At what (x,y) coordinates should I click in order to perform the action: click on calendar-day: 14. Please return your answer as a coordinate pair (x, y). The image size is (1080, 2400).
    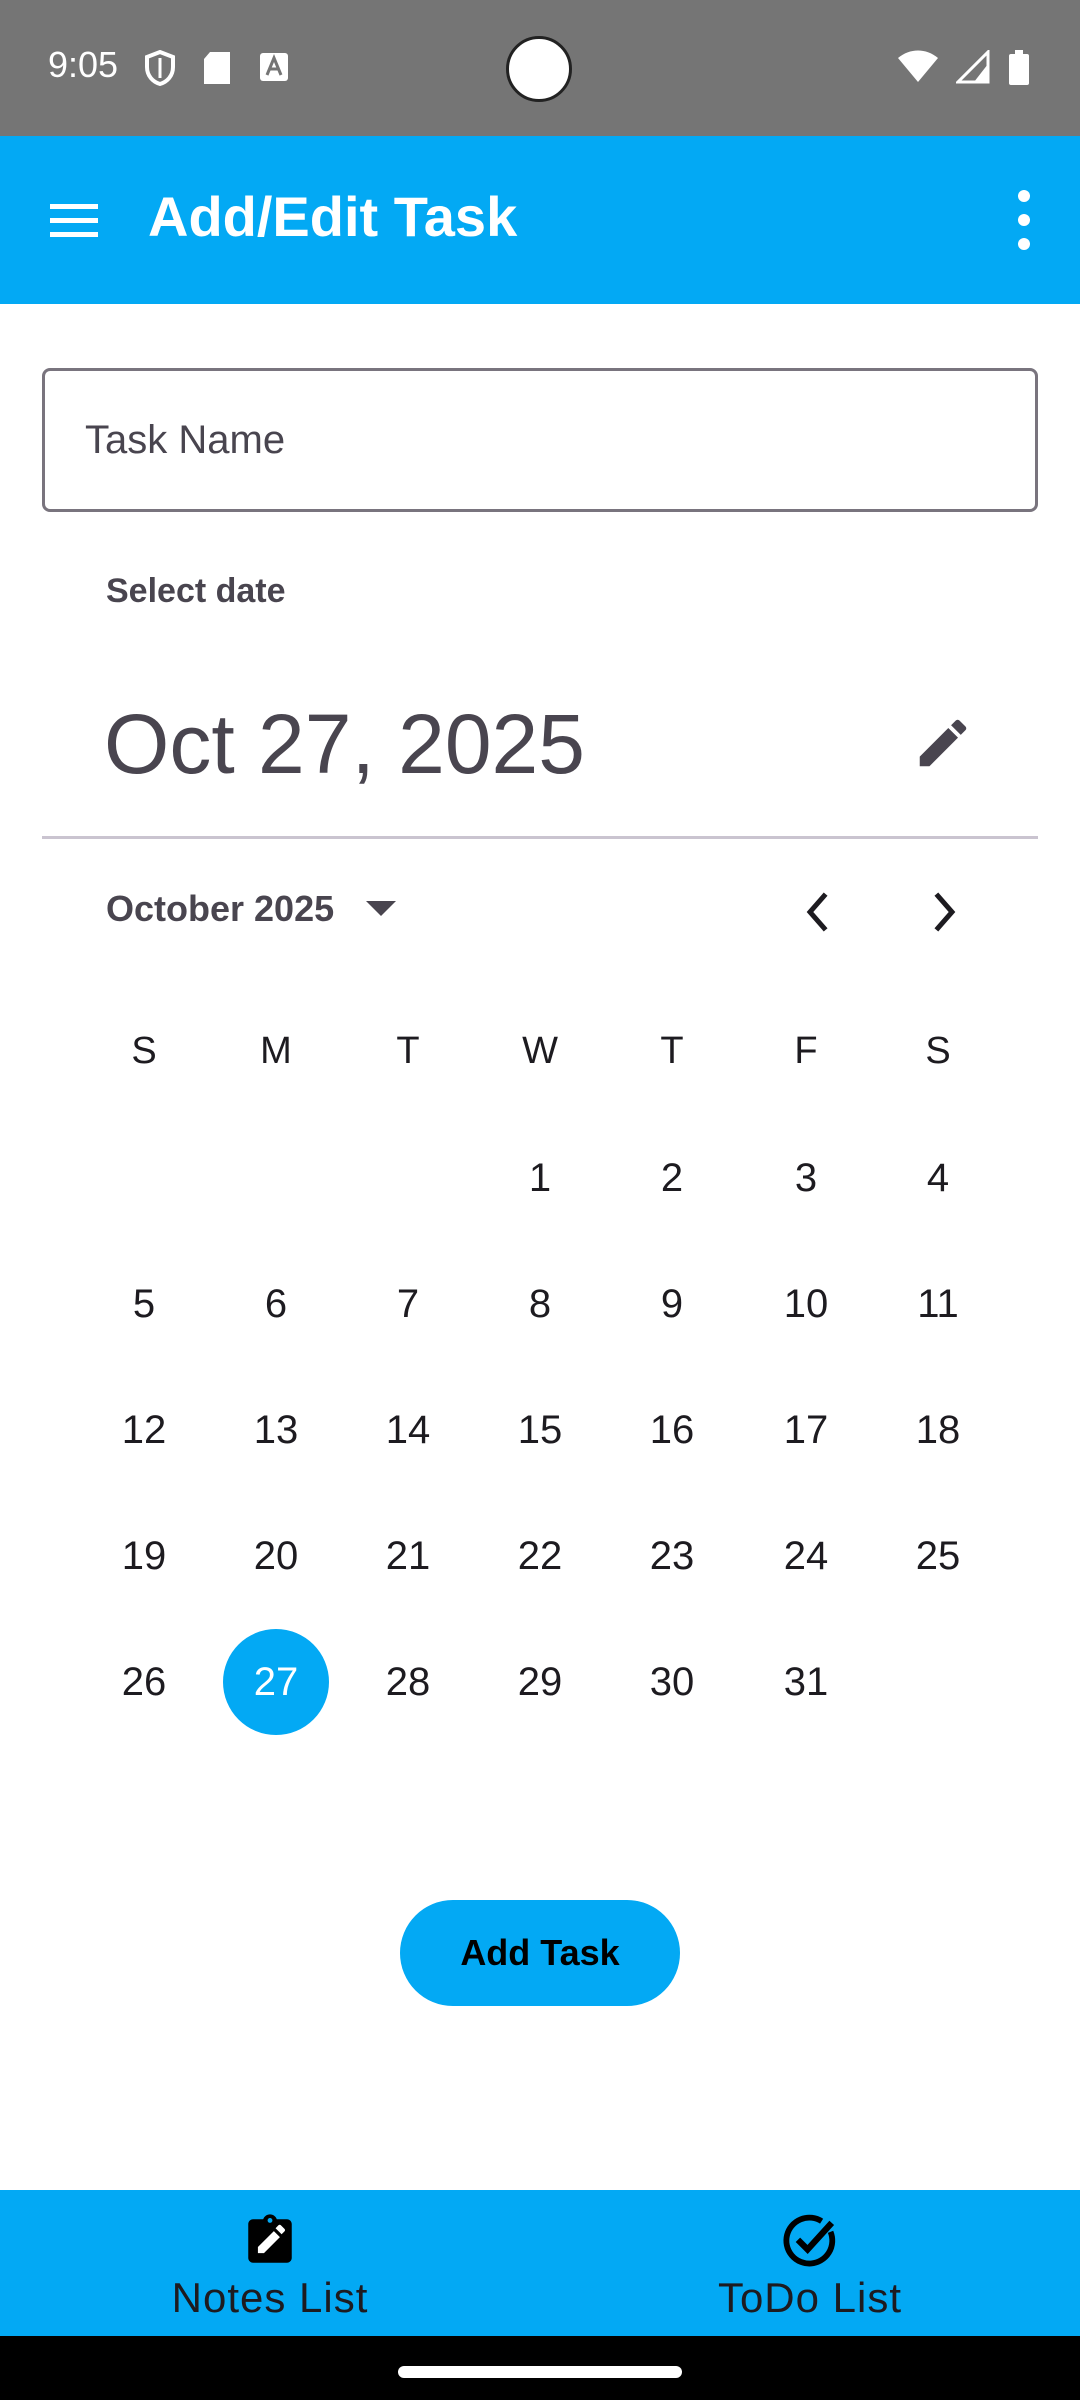
    Looking at the image, I should click on (408, 1430).